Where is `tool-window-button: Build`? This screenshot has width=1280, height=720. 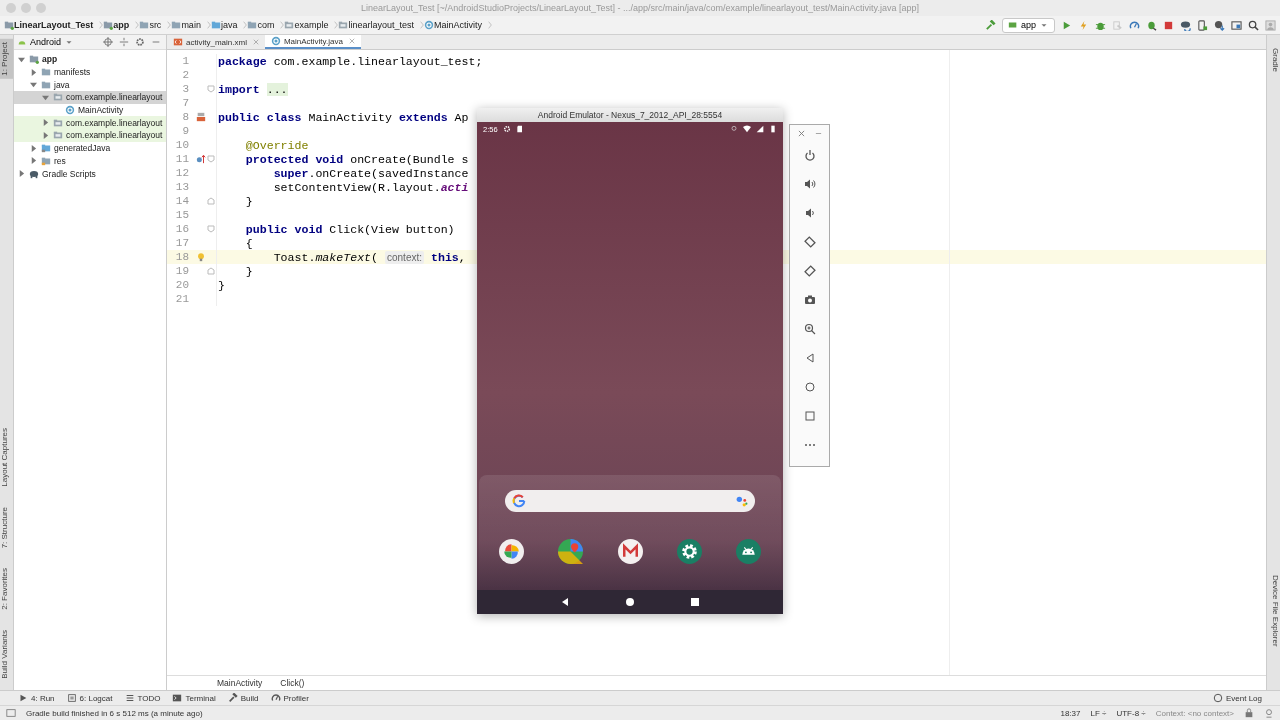 tool-window-button: Build is located at coordinates (243, 698).